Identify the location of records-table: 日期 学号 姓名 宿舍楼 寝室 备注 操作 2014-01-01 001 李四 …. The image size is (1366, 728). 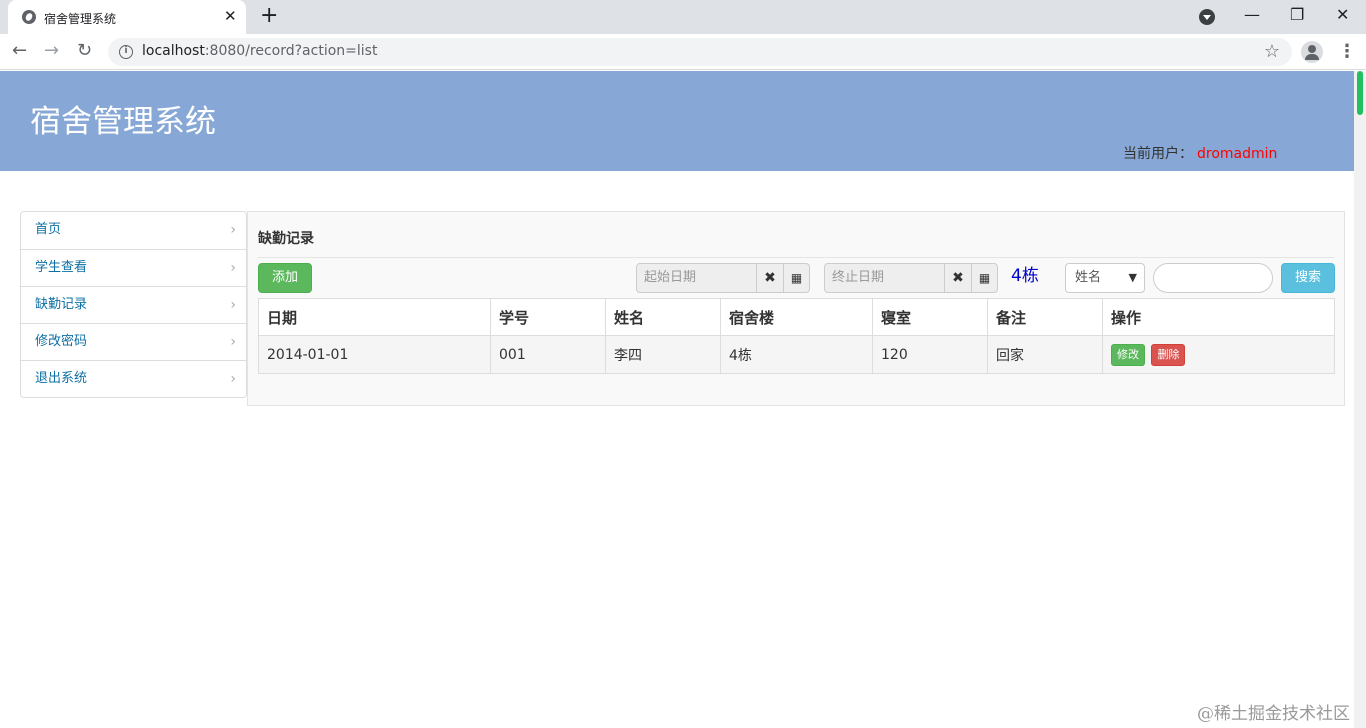
(796, 336).